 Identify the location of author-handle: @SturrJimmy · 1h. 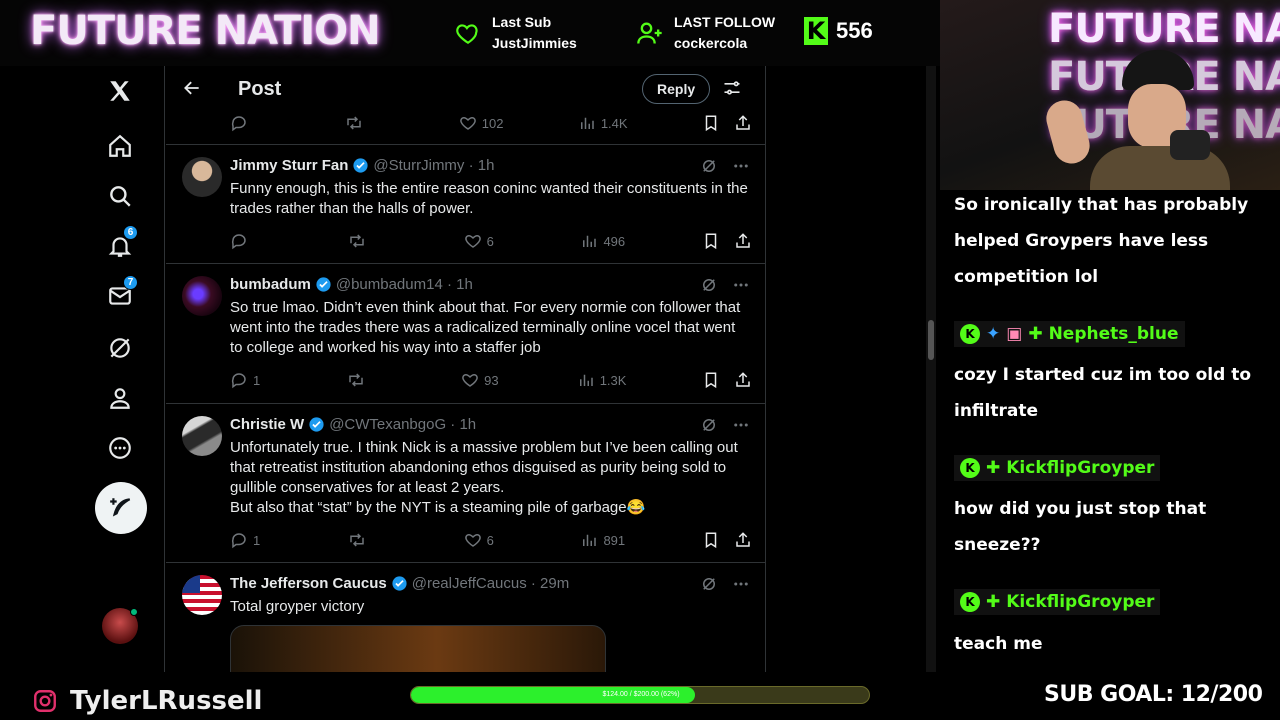
(433, 165).